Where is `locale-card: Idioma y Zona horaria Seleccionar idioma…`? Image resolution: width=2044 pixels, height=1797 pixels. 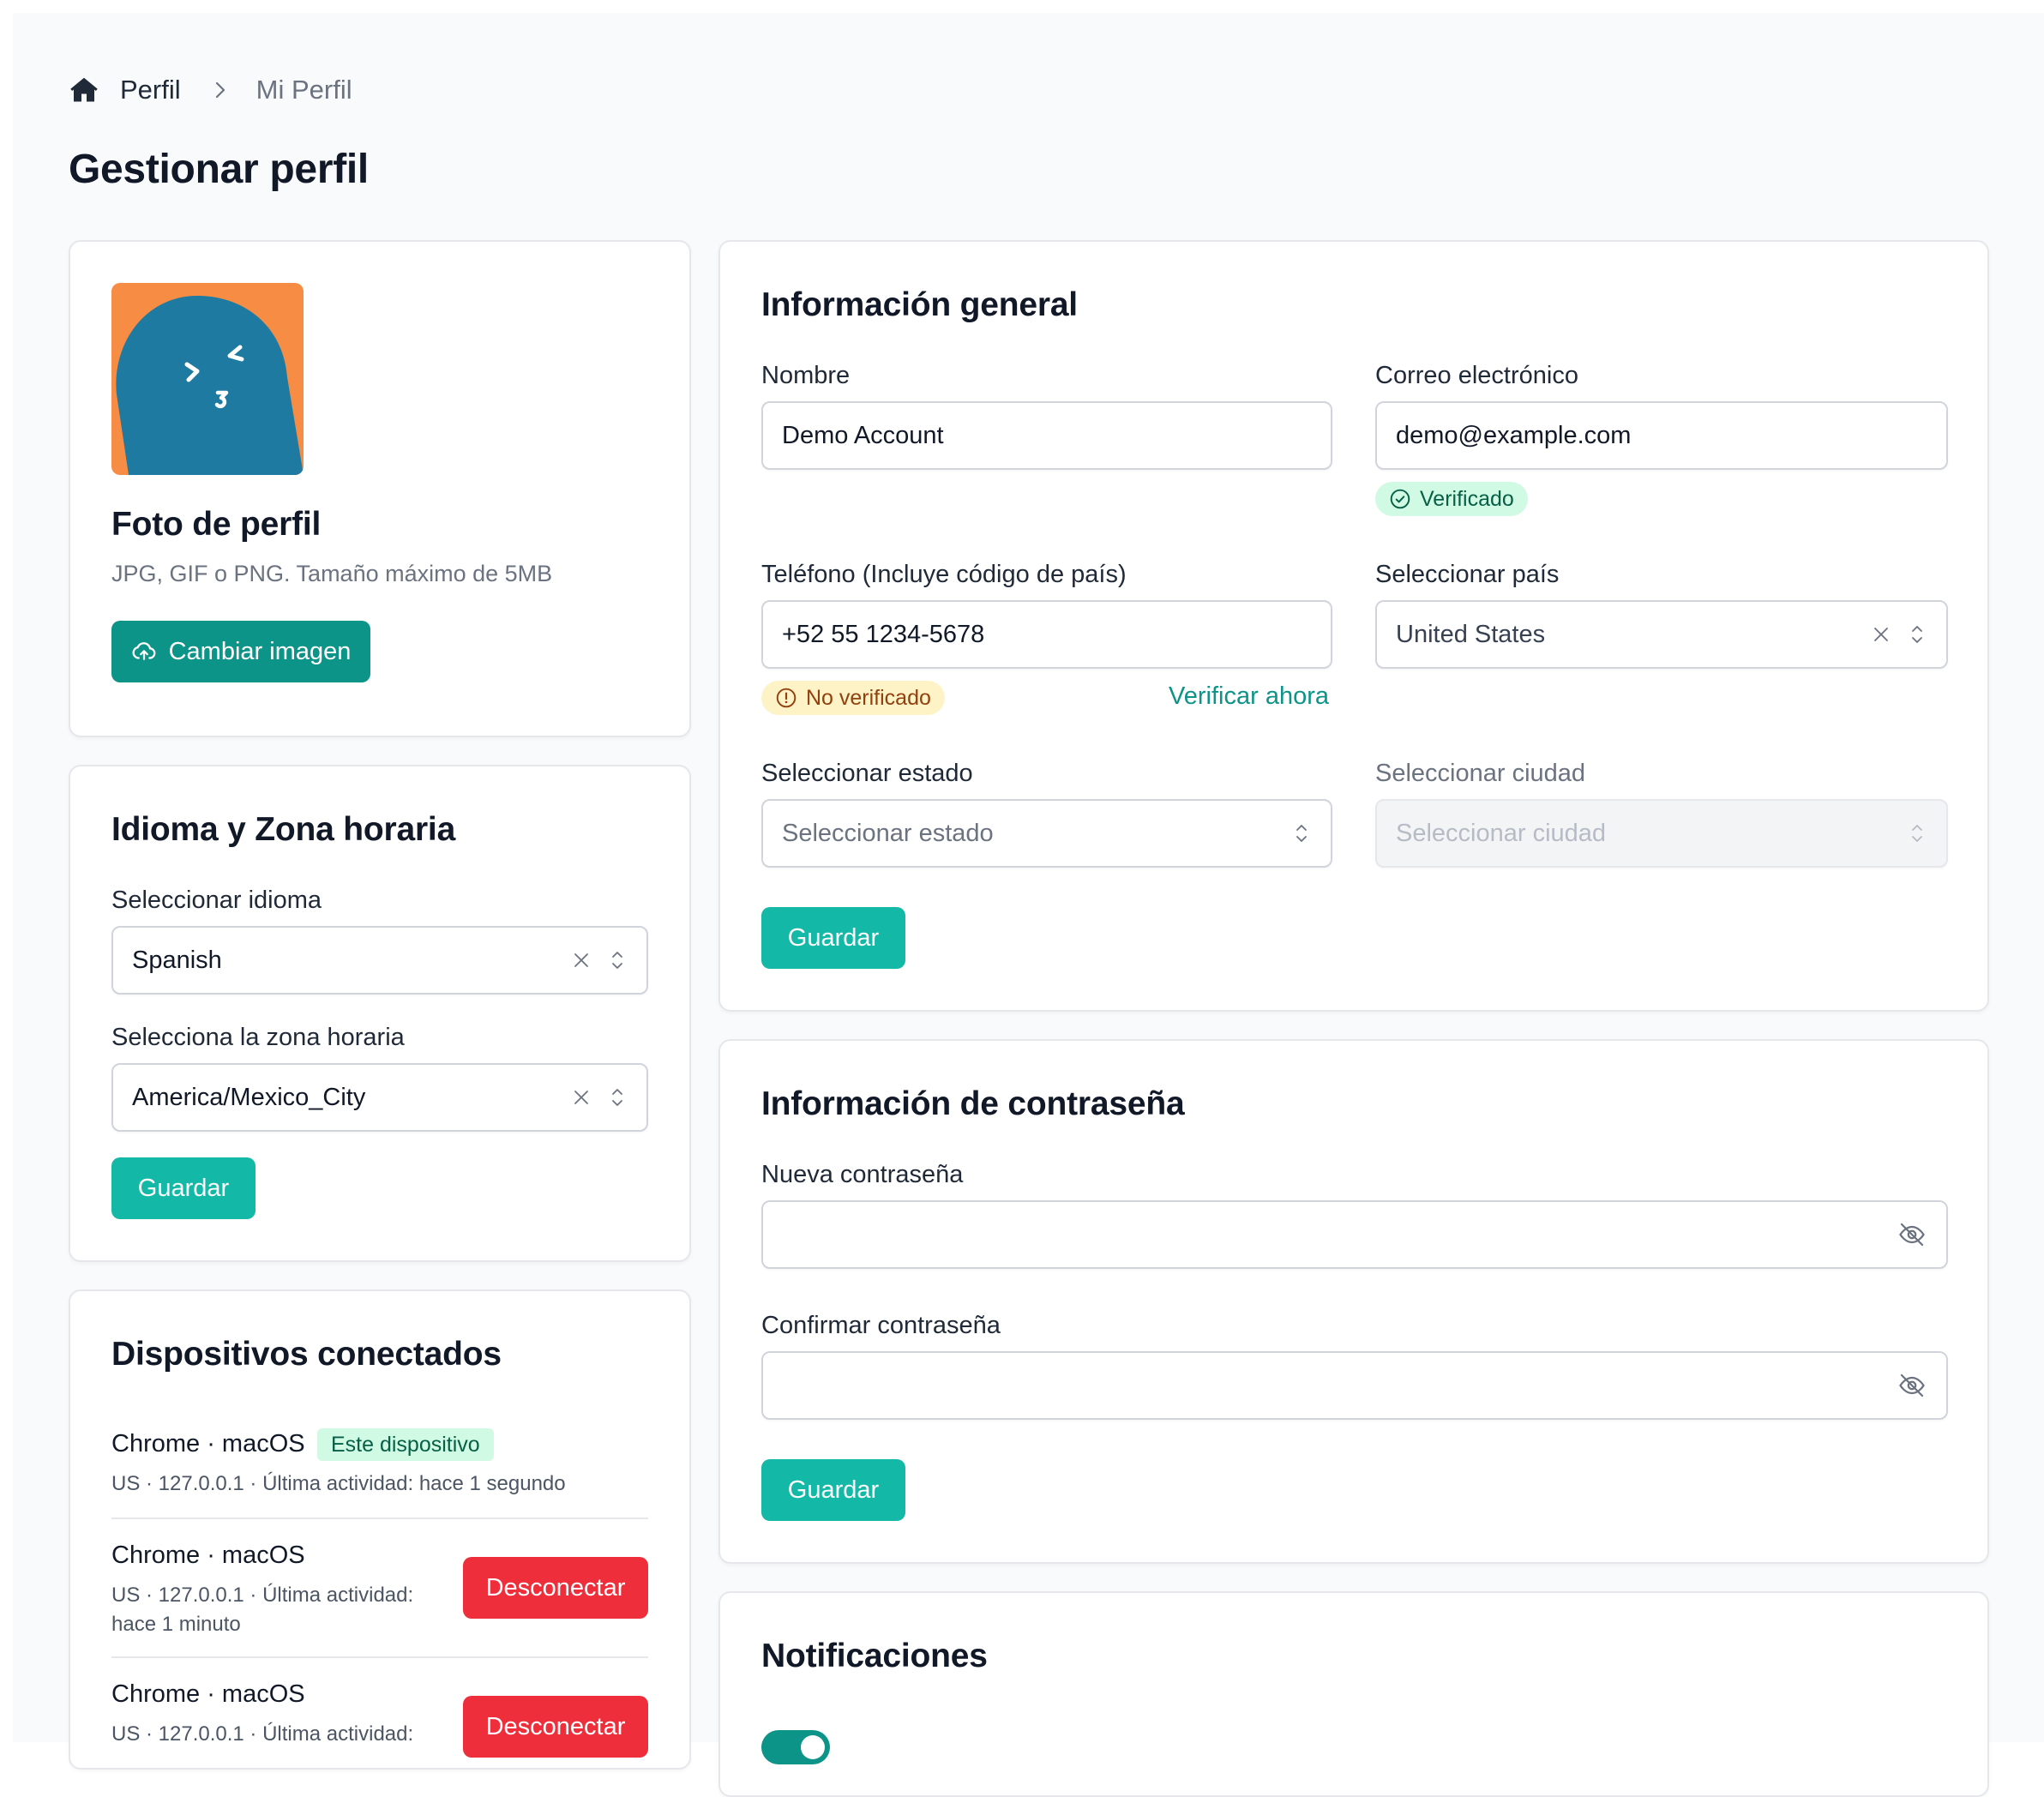
locale-card: Idioma y Zona horaria Seleccionar idioma… is located at coordinates (380, 1013).